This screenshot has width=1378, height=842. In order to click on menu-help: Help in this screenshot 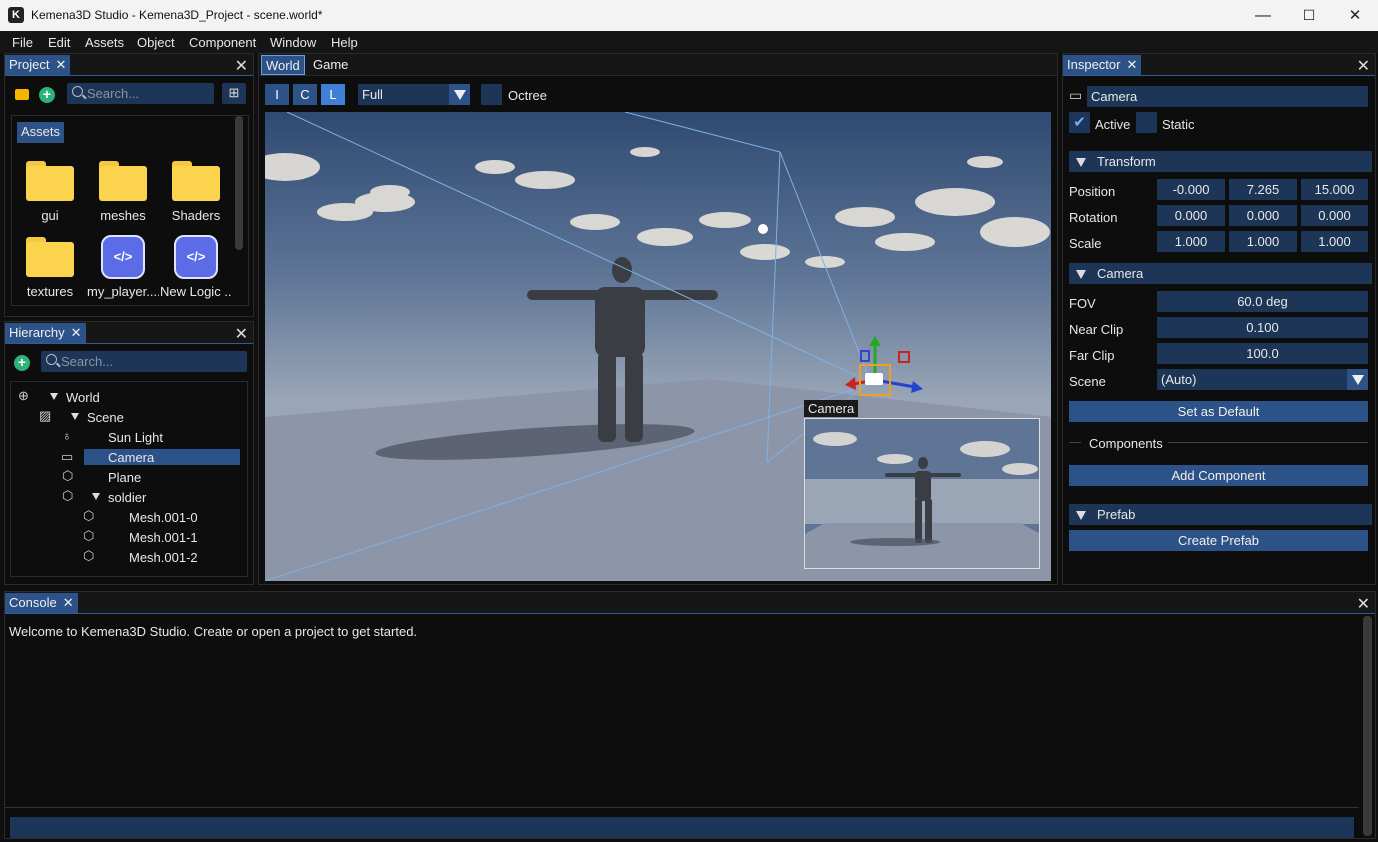, I will do `click(344, 42)`.